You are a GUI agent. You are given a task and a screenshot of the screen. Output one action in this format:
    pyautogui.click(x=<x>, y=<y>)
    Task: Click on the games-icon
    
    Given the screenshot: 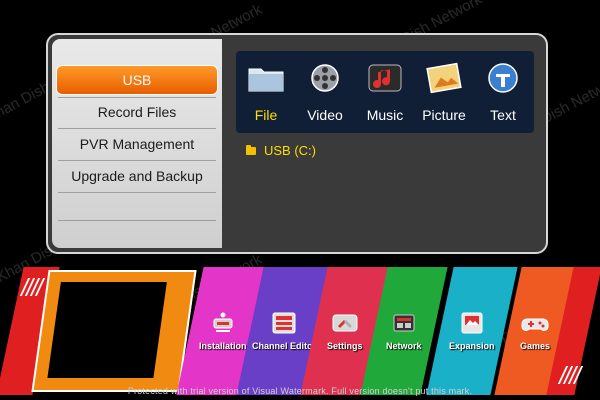 What is the action you would take?
    pyautogui.click(x=535, y=323)
    